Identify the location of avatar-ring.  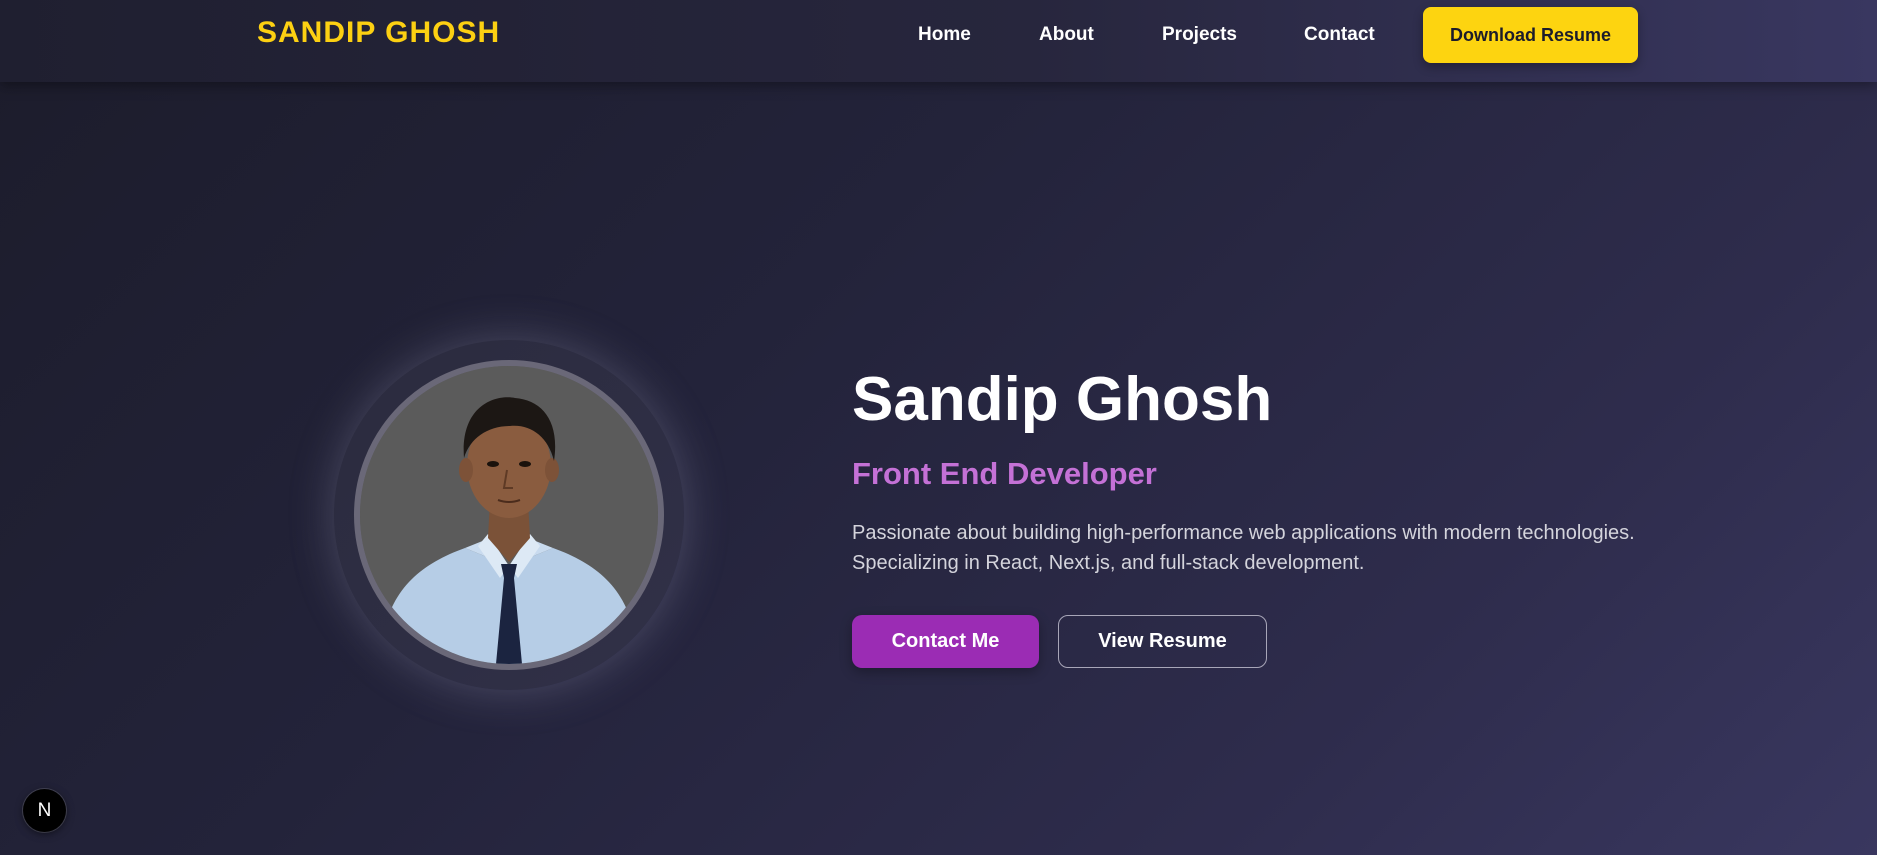
(509, 515).